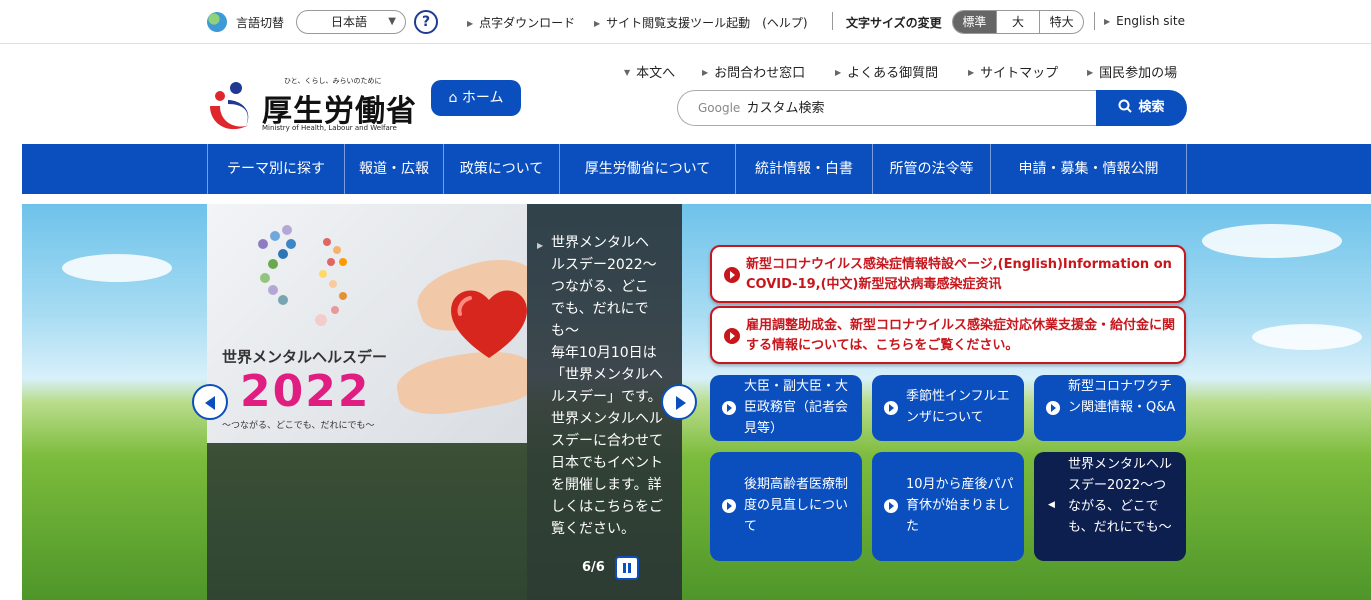 Image resolution: width=1371 pixels, height=600 pixels. I want to click on slide-image-title: 世界メンタルヘルスデー, so click(305, 357).